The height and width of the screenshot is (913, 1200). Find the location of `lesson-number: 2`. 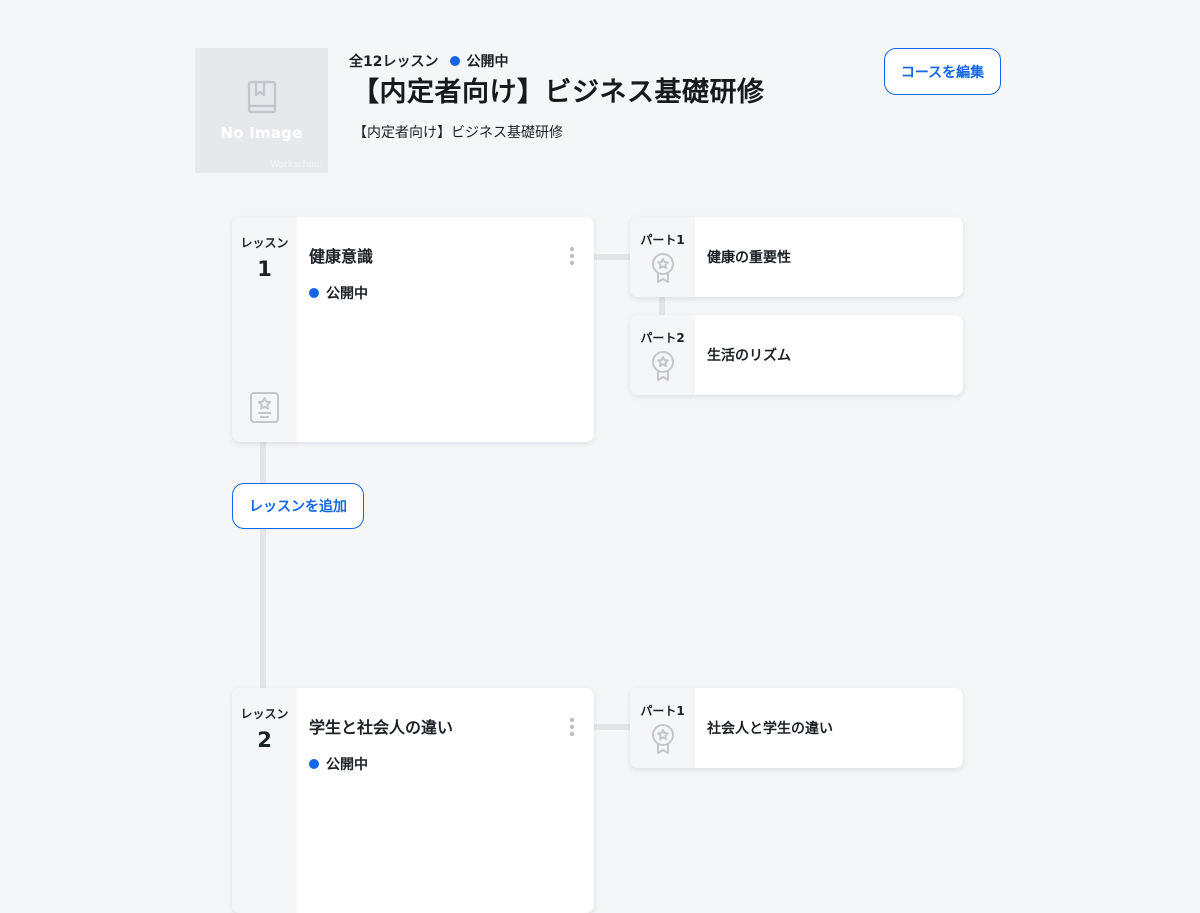

lesson-number: 2 is located at coordinates (264, 740).